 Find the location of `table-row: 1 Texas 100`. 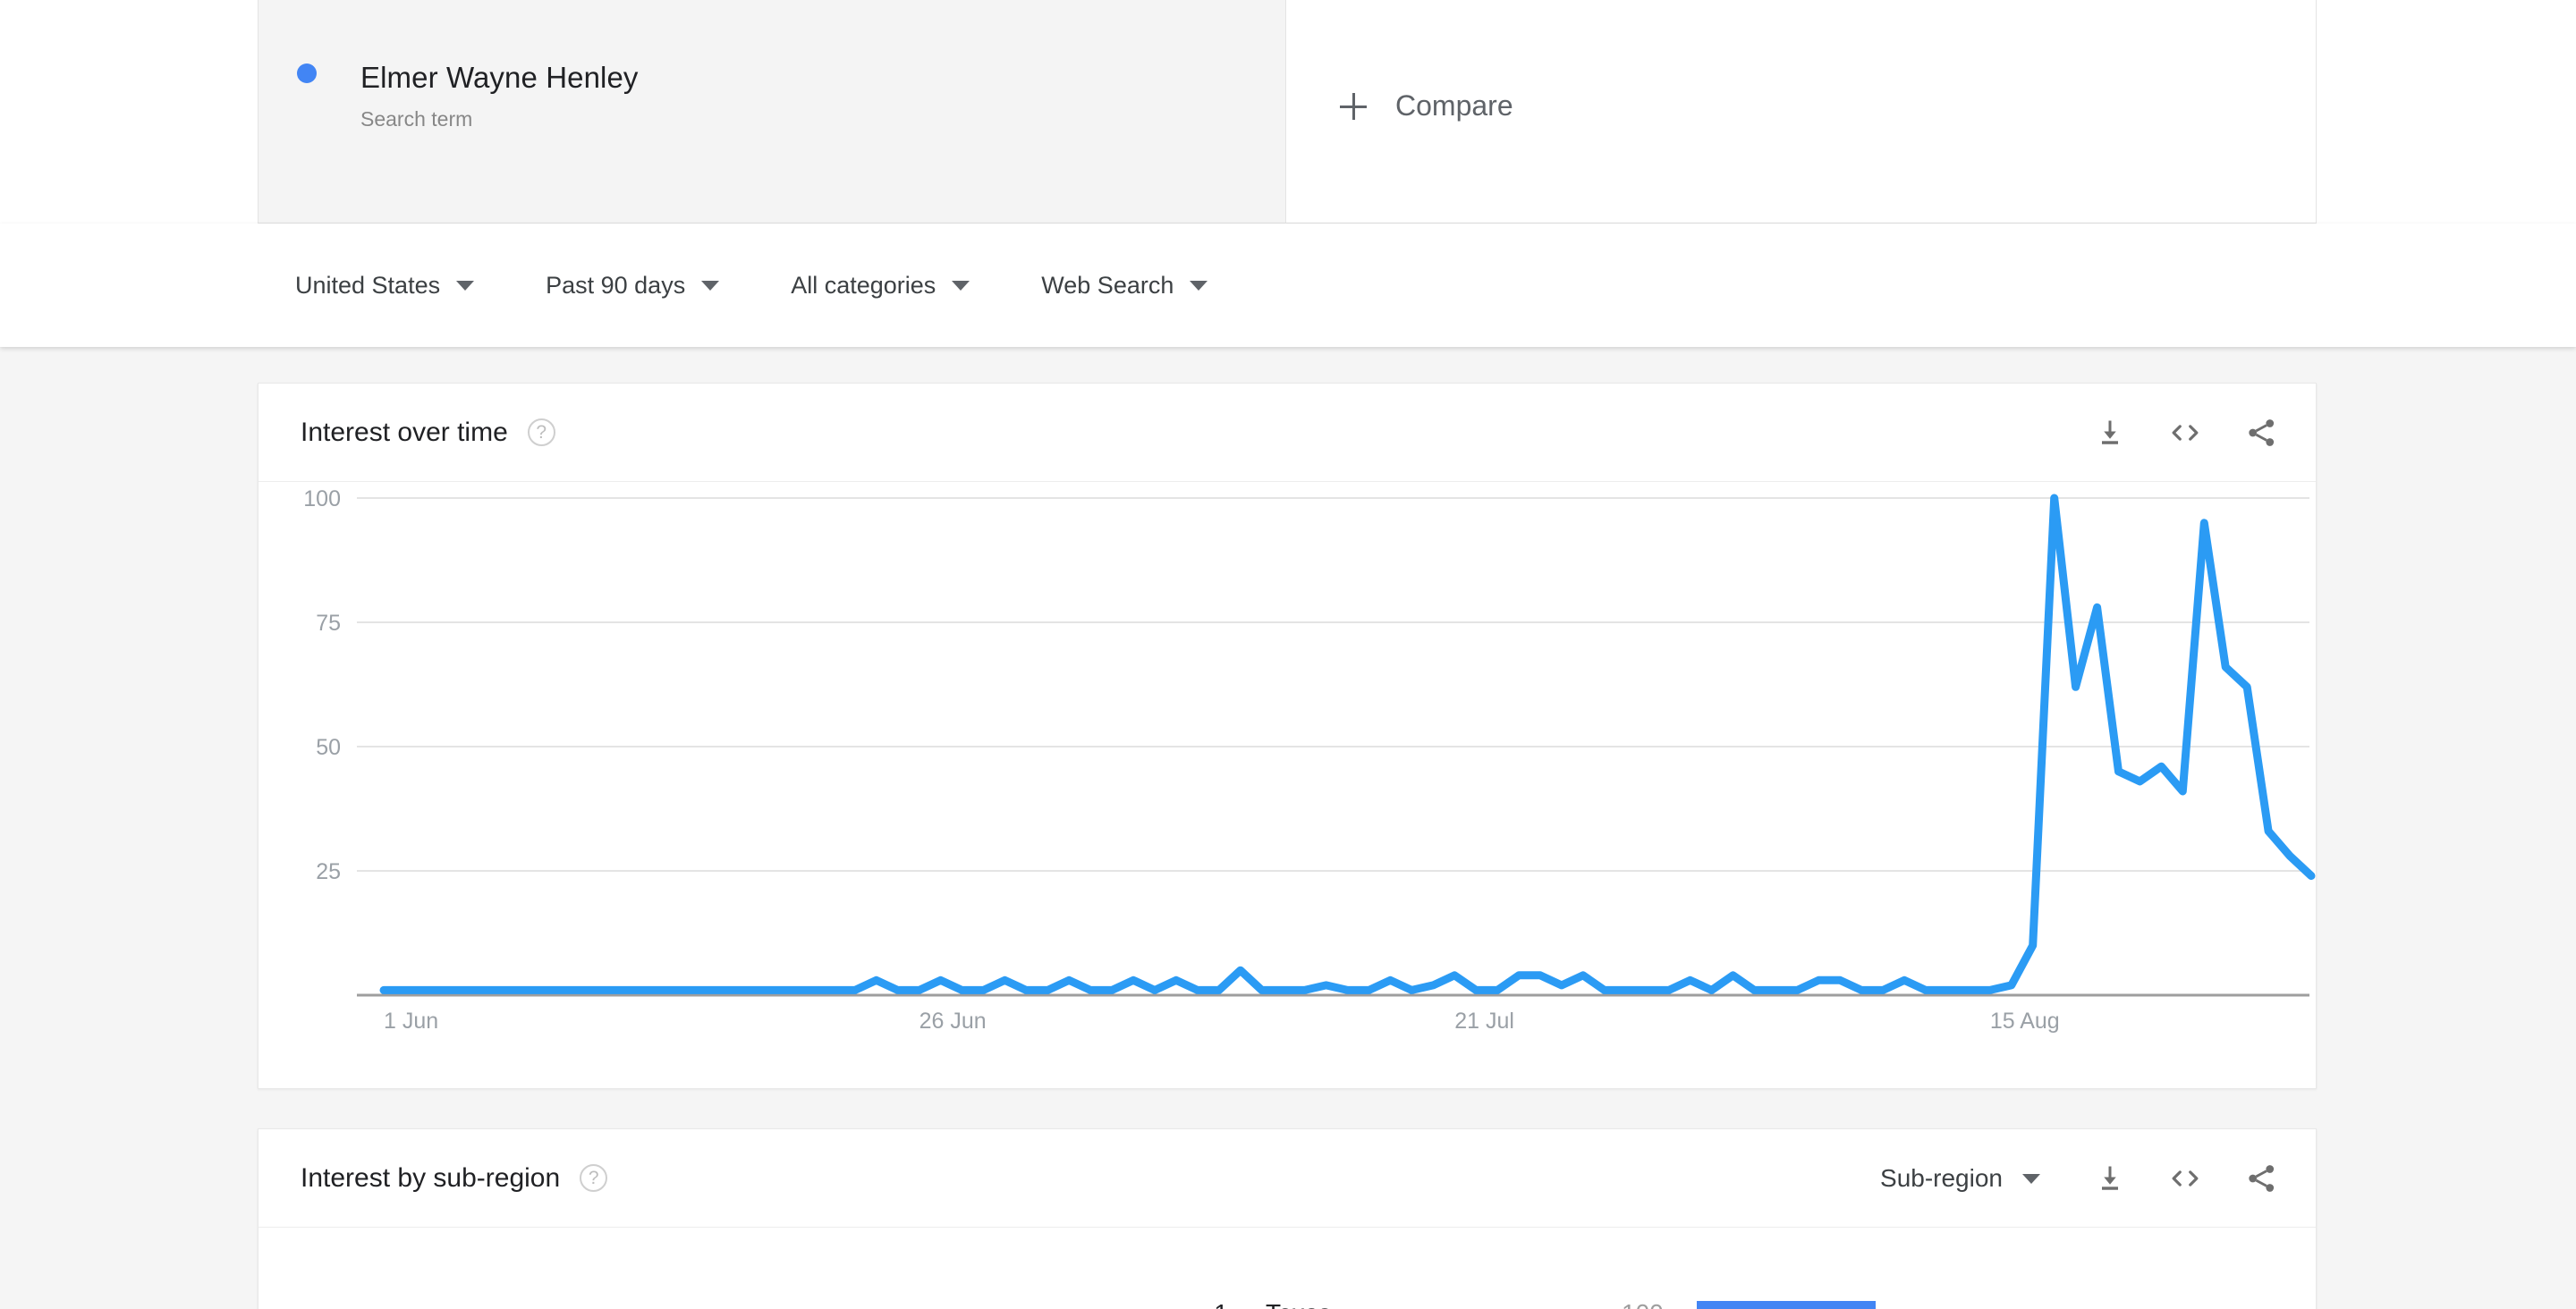

table-row: 1 Texas 100 is located at coordinates (1744, 1304).